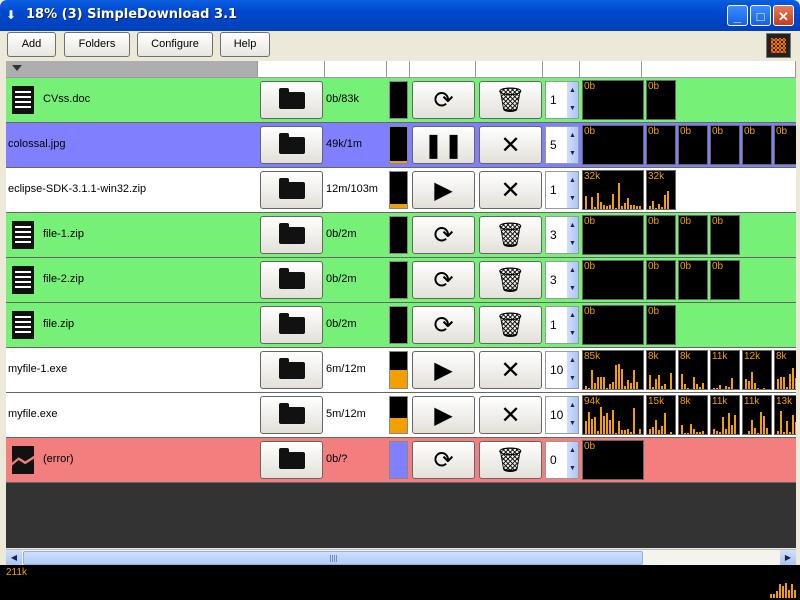 The image size is (800, 600). I want to click on progress-bar, so click(398, 460).